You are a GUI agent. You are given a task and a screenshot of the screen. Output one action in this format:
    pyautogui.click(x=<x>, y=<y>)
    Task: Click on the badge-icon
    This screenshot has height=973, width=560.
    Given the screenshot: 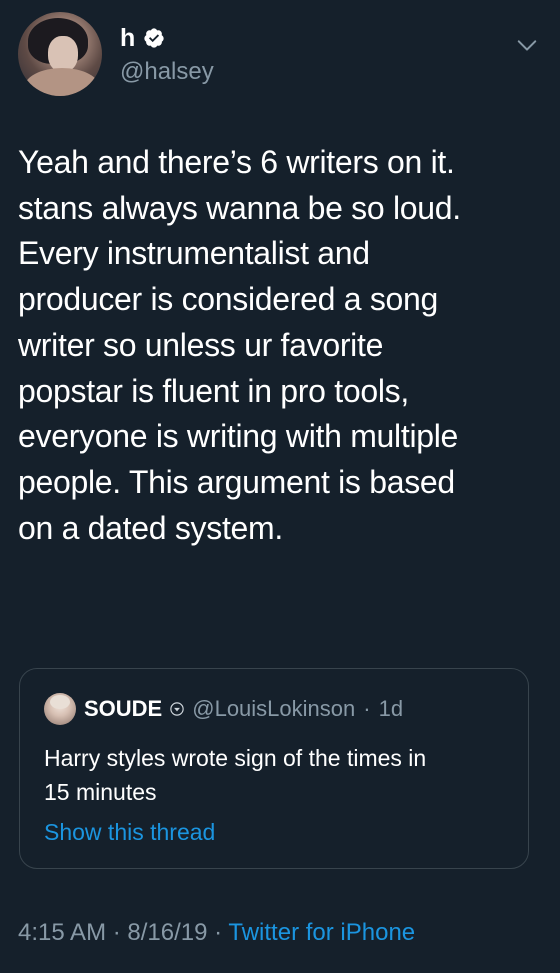 What is the action you would take?
    pyautogui.click(x=177, y=709)
    